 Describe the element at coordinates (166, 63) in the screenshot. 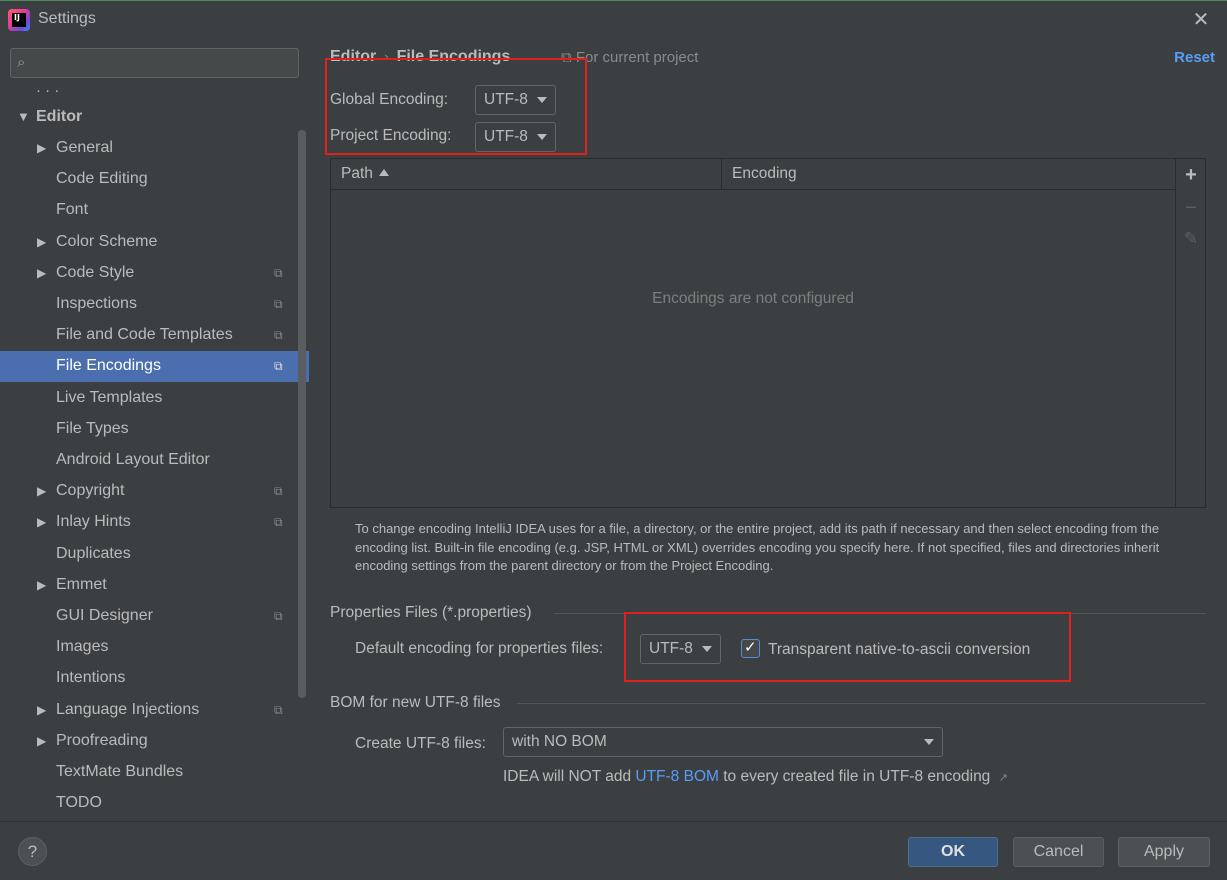

I see `settings-search-input` at that location.